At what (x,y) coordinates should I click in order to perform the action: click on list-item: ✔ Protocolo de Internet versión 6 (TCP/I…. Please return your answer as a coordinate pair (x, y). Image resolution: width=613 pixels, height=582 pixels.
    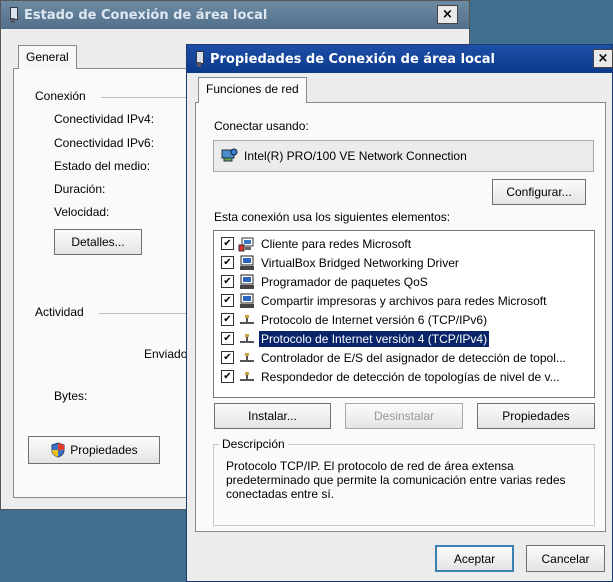
    Looking at the image, I should click on (404, 319).